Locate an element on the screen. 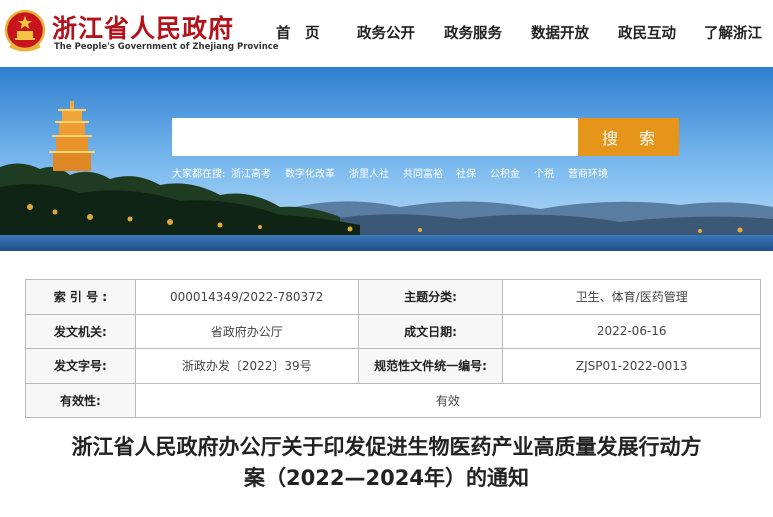  meta-label: 主题分类: is located at coordinates (430, 297).